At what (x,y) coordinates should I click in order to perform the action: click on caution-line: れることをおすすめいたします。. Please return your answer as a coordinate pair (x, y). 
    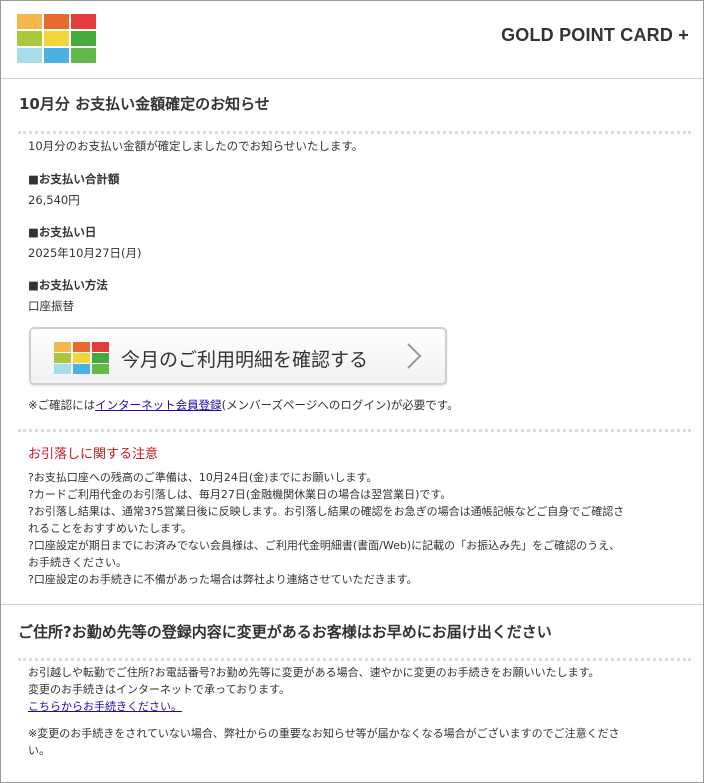
    Looking at the image, I should click on (110, 528).